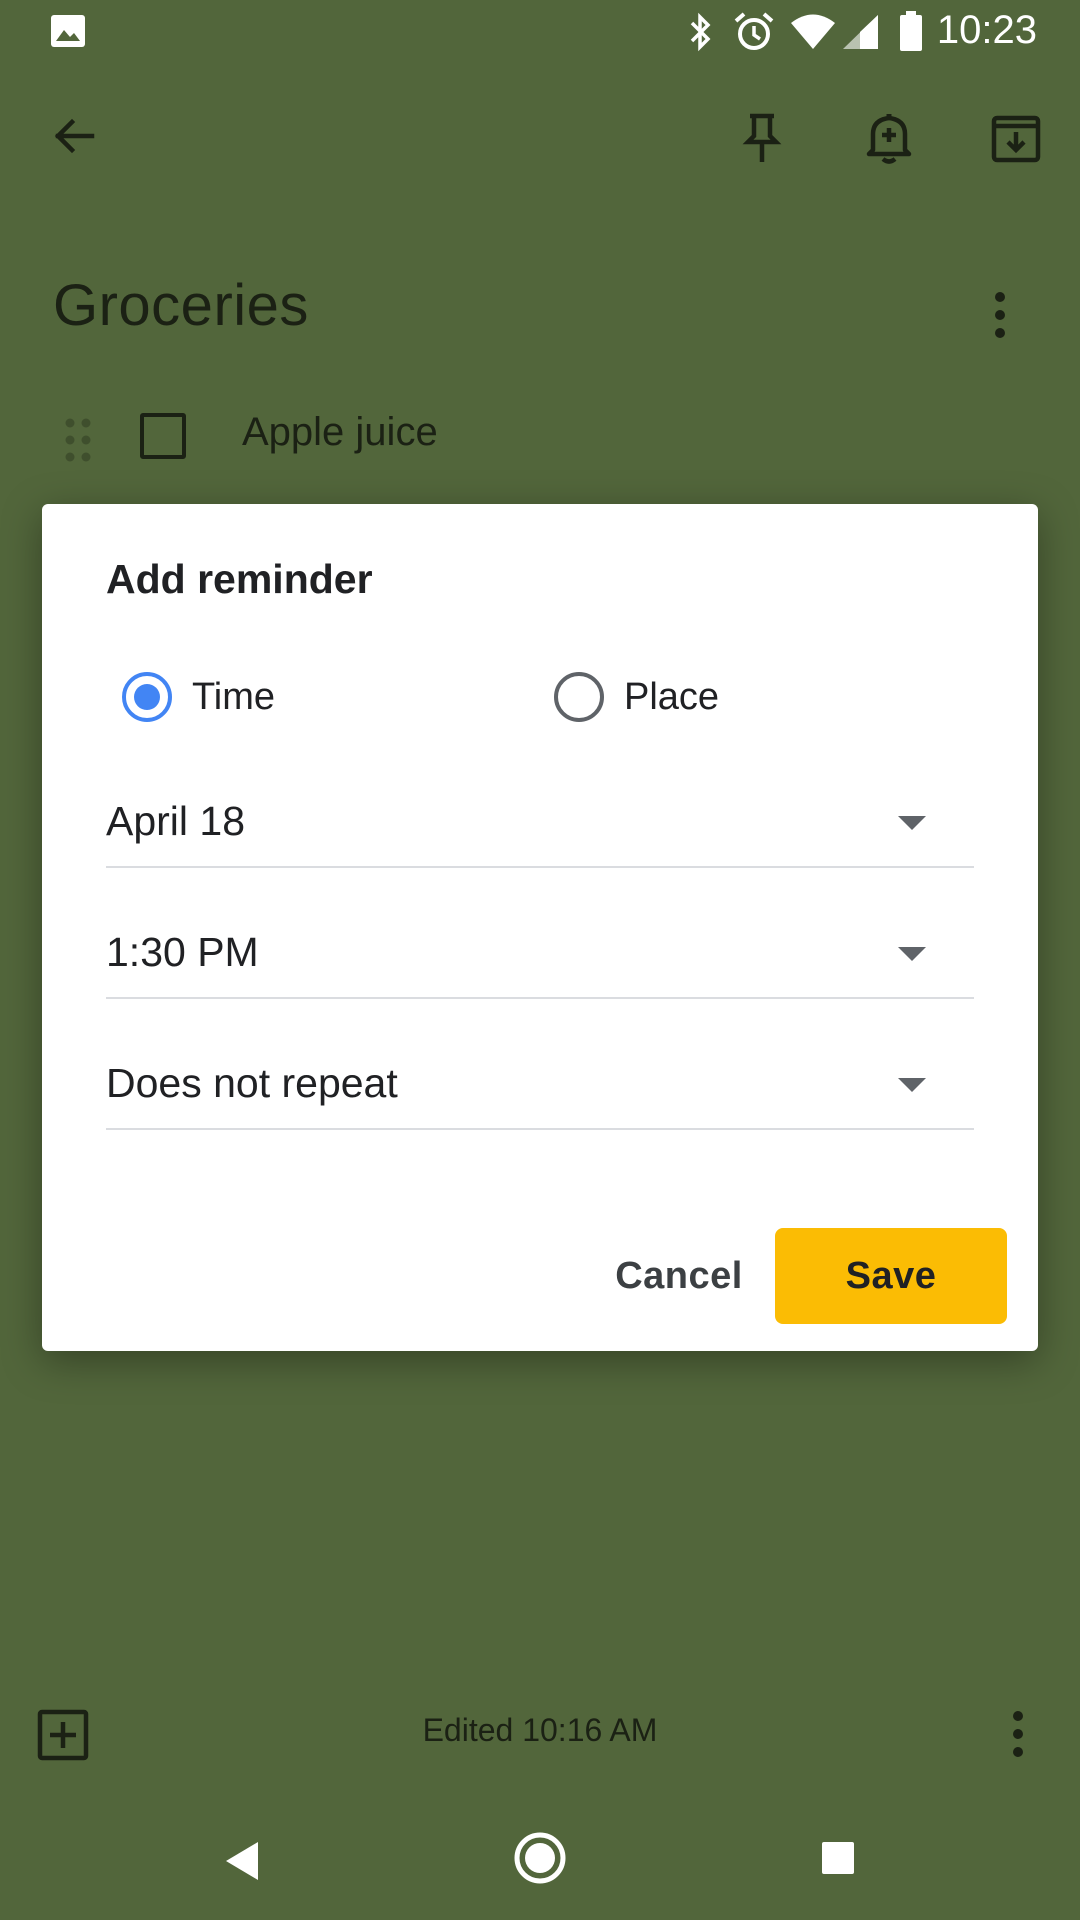  What do you see at coordinates (147, 697) in the screenshot?
I see `radio-selected-icon` at bounding box center [147, 697].